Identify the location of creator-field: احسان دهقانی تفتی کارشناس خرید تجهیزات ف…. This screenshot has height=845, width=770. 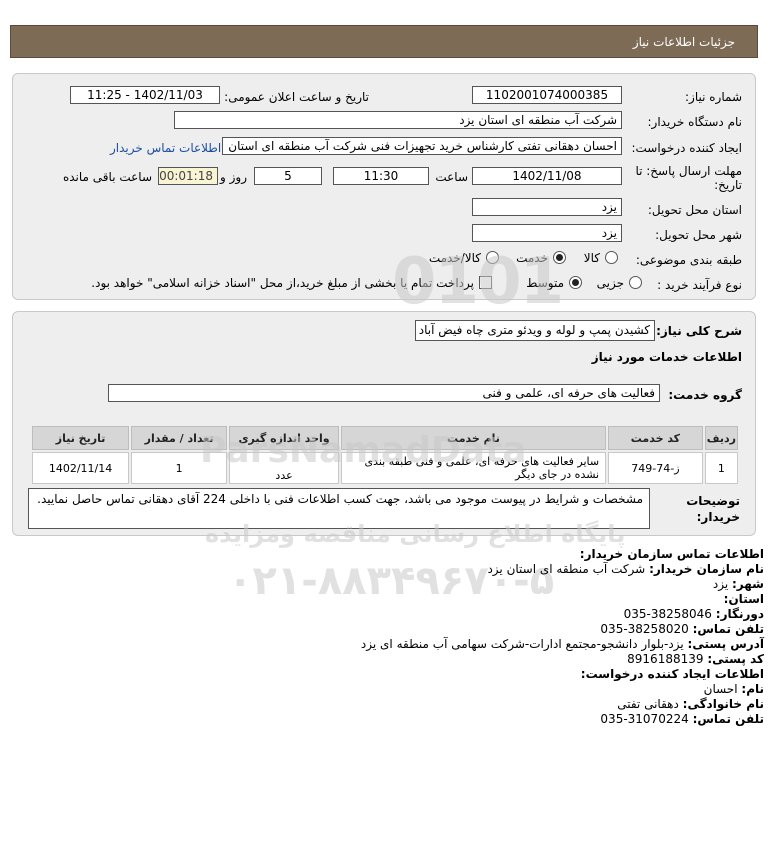
(422, 146).